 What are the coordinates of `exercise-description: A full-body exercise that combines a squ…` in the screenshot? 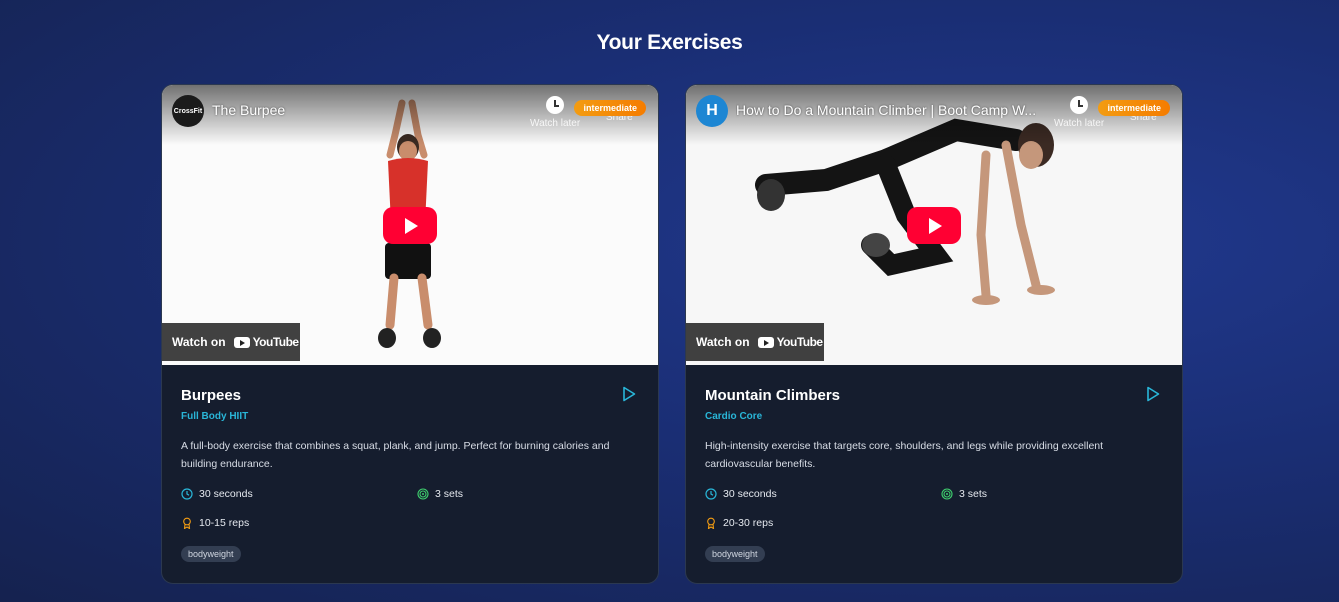 It's located at (395, 455).